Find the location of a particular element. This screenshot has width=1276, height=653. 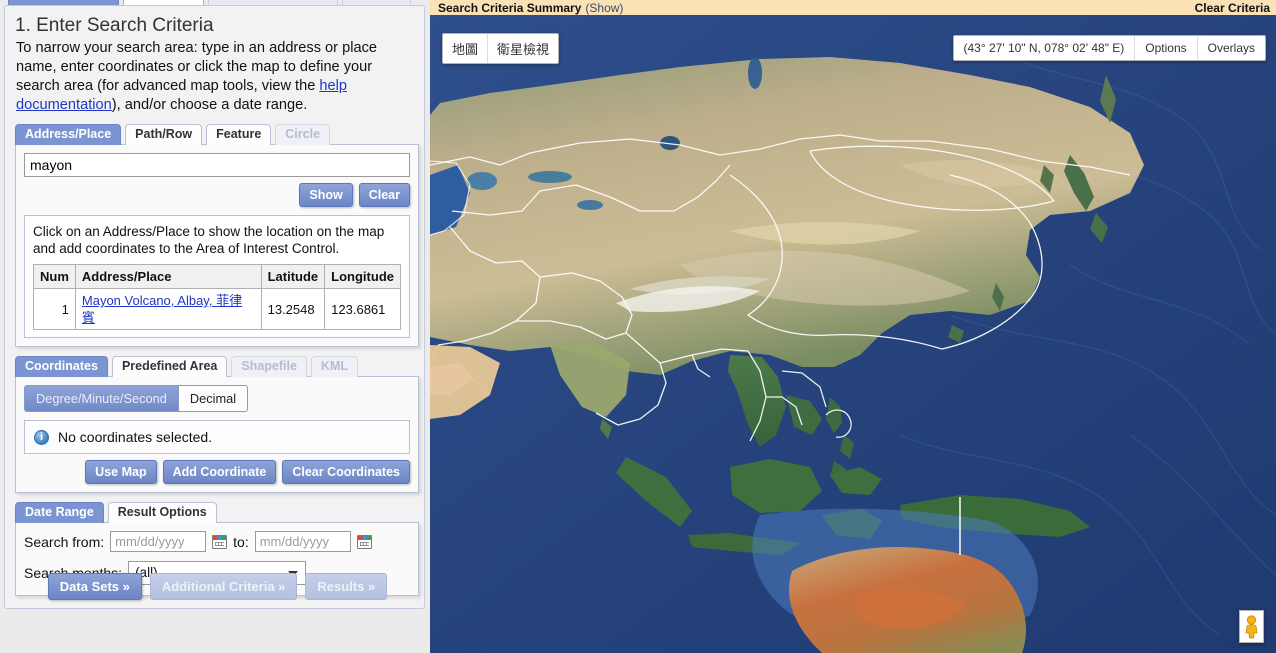

tab-date-range: Date Range is located at coordinates (59, 512).